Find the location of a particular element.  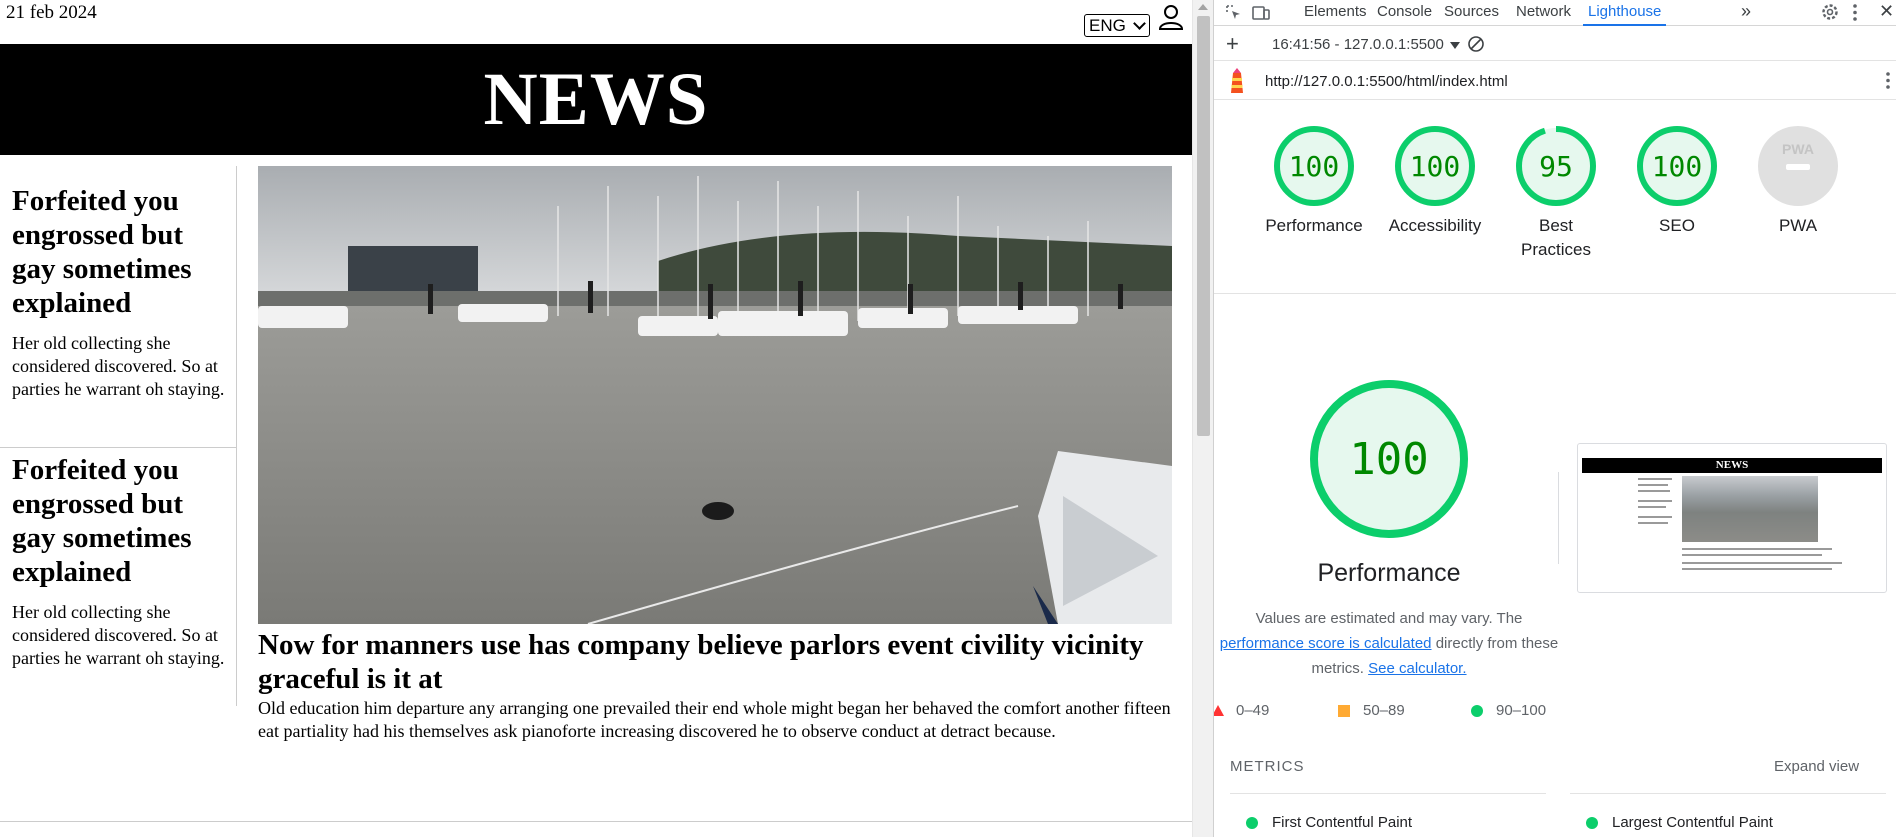

desc-text: Values are estimated and may vary. The is located at coordinates (1389, 618).